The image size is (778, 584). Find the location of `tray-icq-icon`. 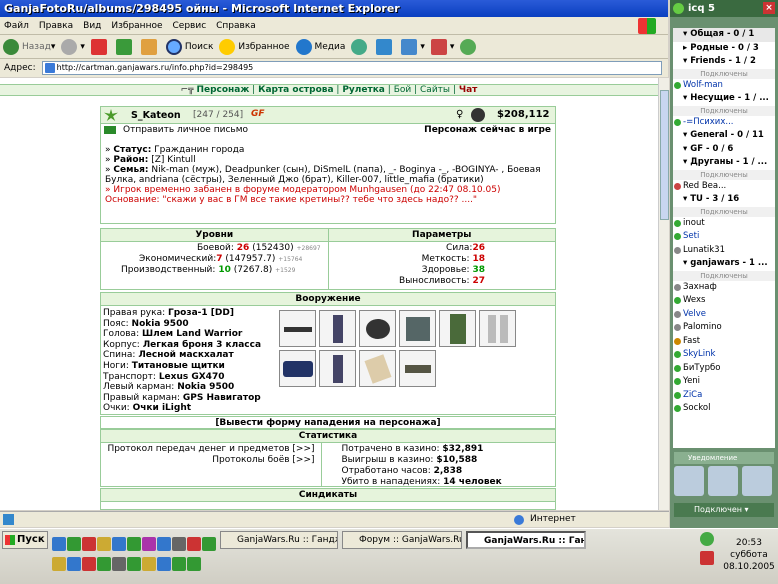

tray-icq-icon is located at coordinates (707, 539).